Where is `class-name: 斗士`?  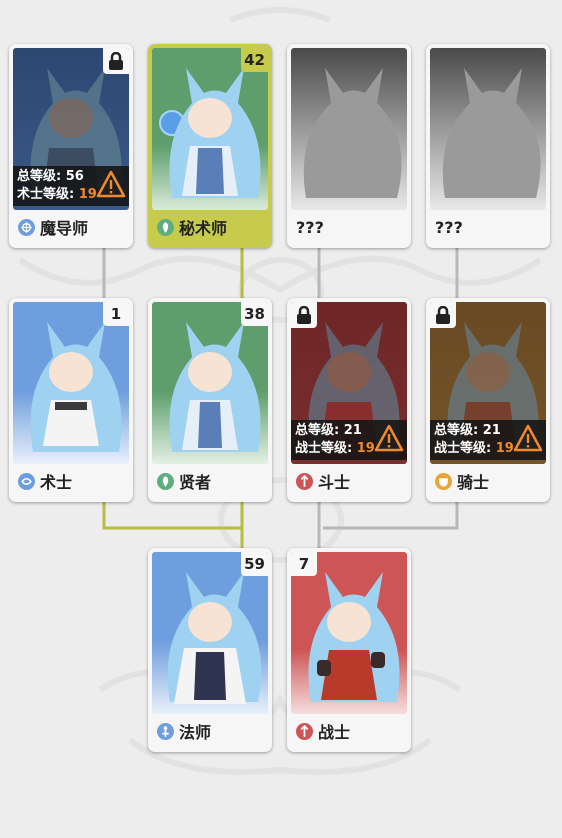 class-name: 斗士 is located at coordinates (334, 482).